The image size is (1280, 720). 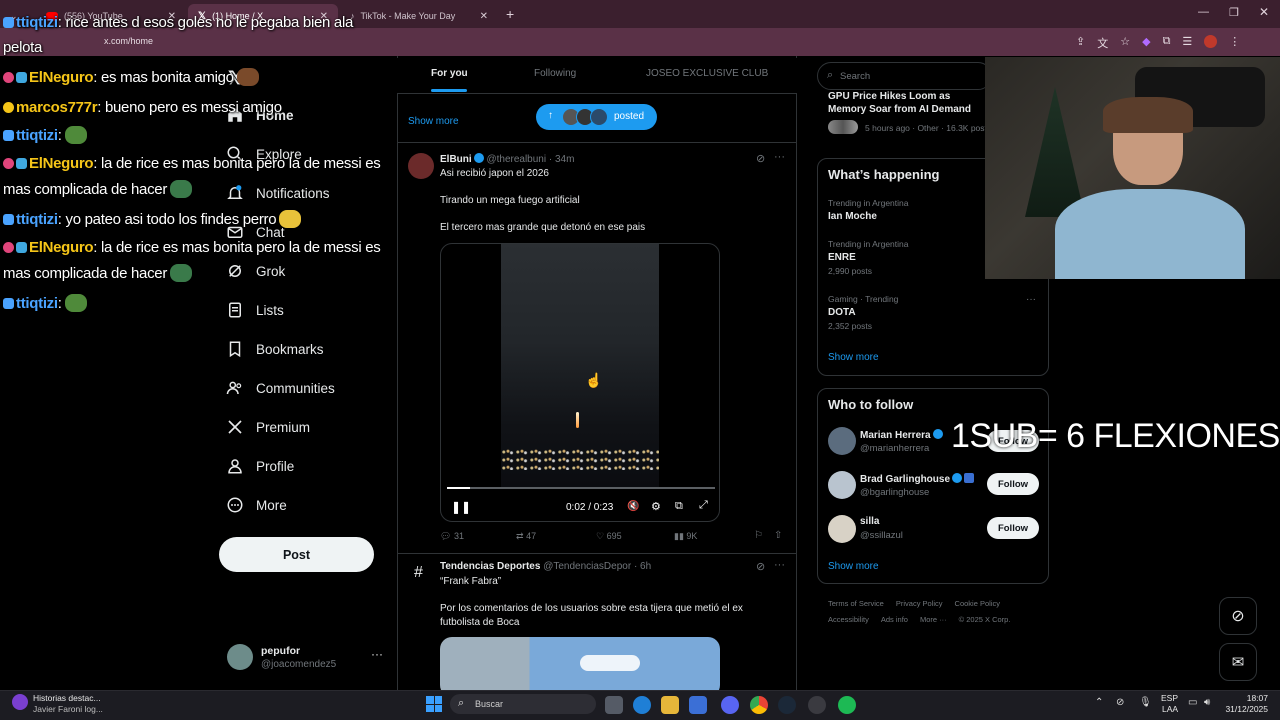 What do you see at coordinates (1169, 698) in the screenshot?
I see `language-indicator: ESP` at bounding box center [1169, 698].